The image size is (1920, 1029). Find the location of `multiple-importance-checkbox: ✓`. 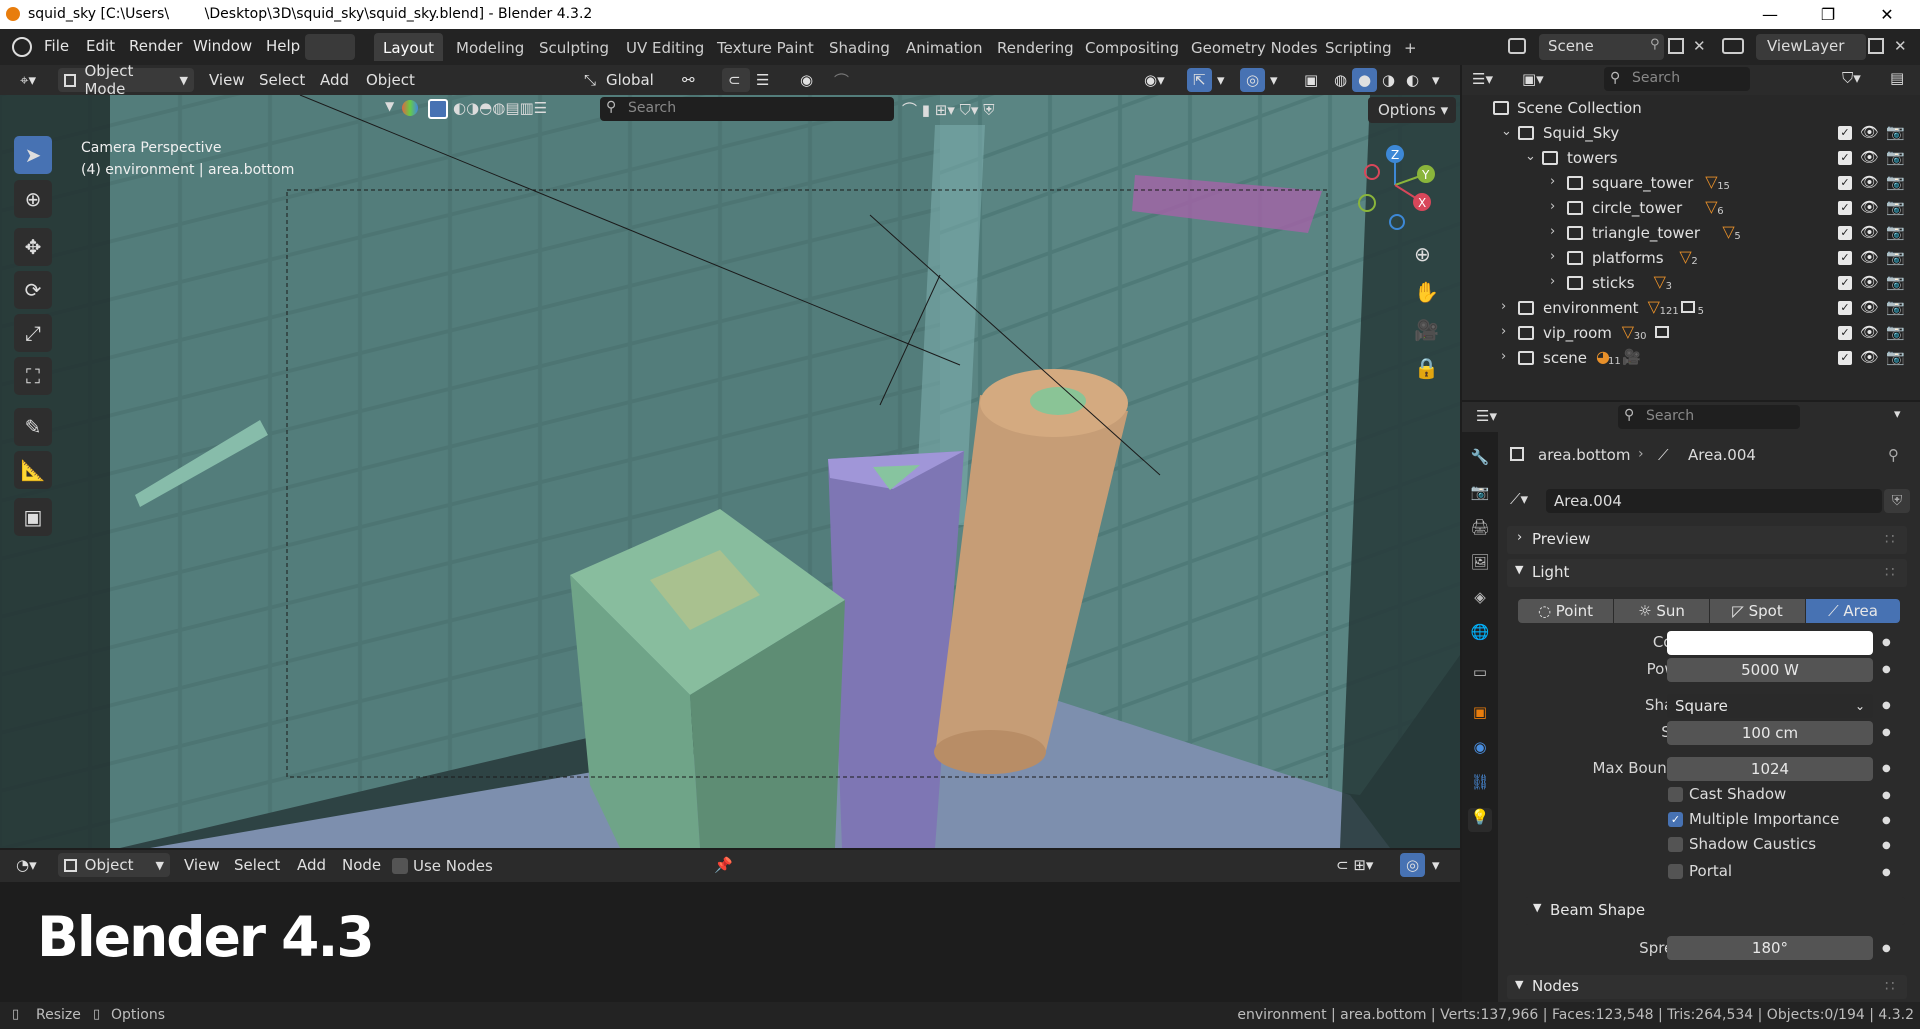

multiple-importance-checkbox: ✓ is located at coordinates (1675, 819).